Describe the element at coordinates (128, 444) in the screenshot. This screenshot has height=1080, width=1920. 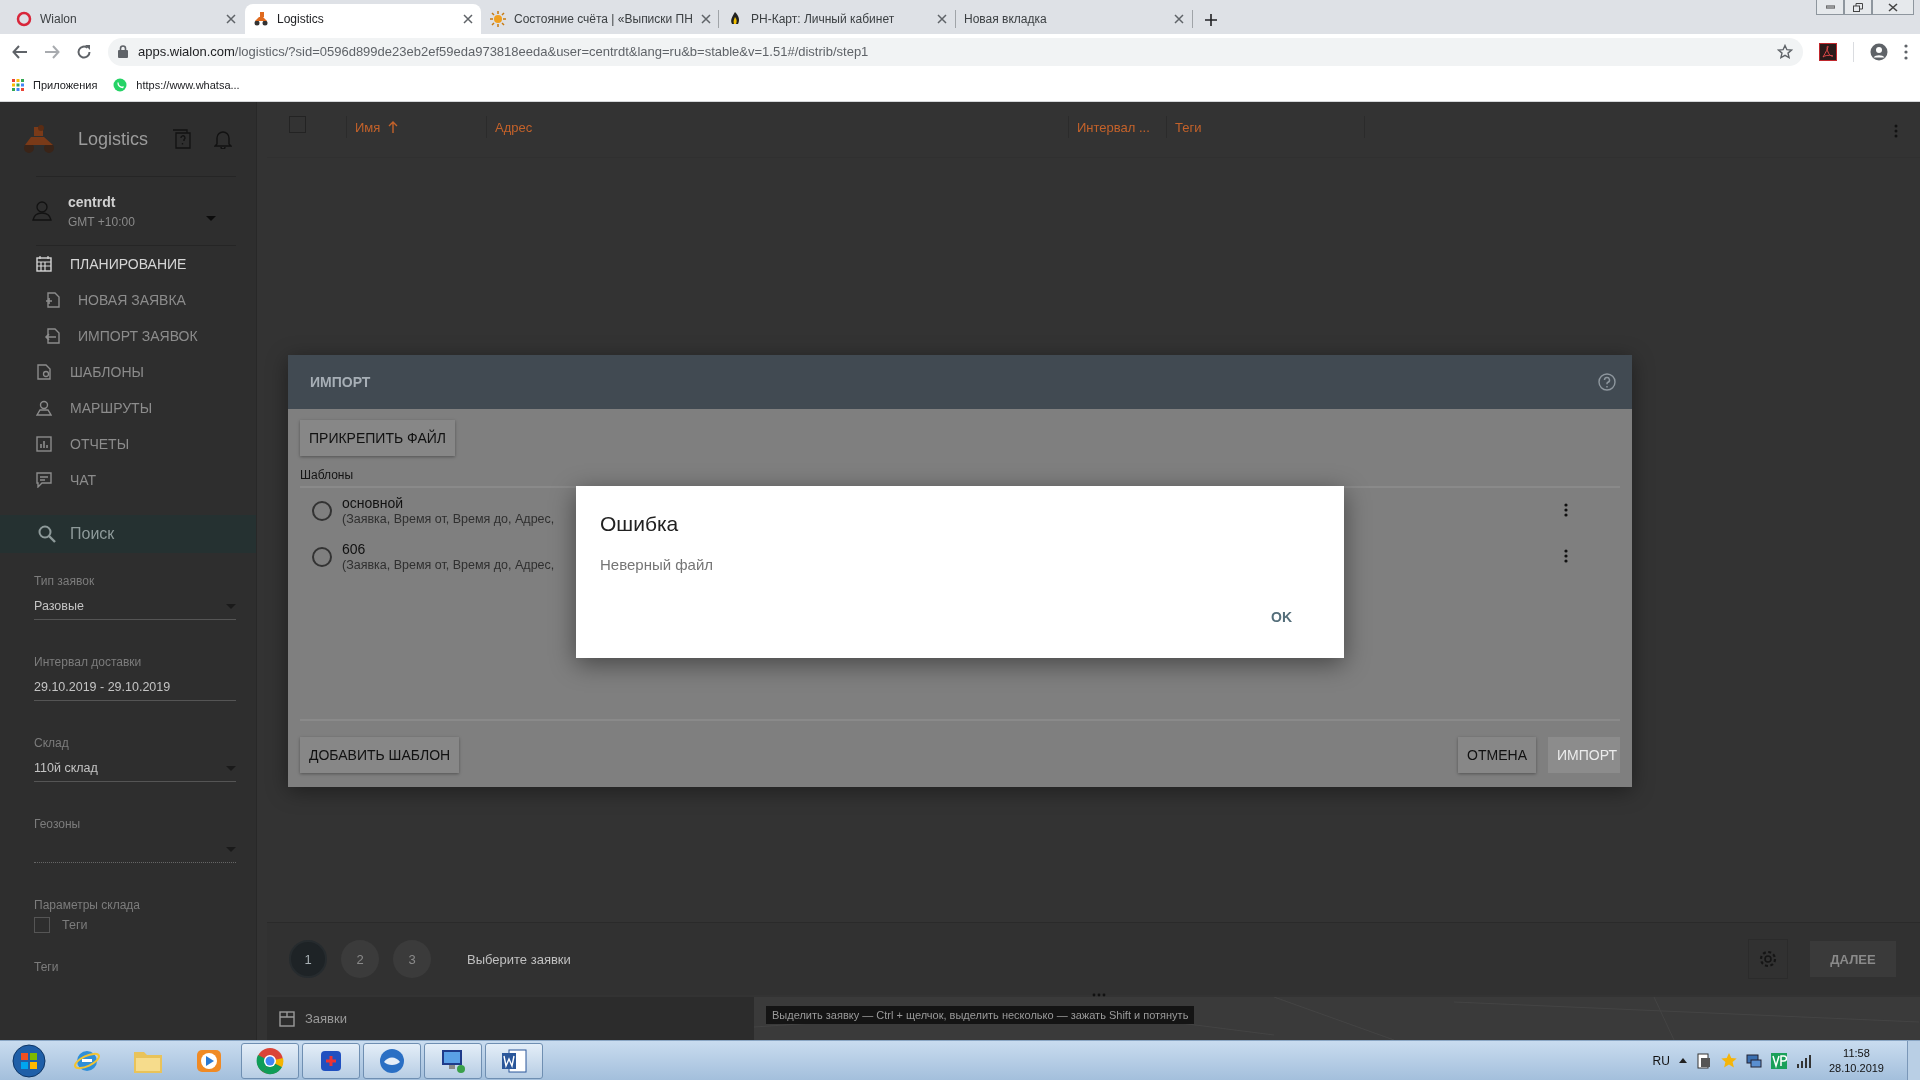
I see `nav-item: ОТЧЕТЫ` at that location.